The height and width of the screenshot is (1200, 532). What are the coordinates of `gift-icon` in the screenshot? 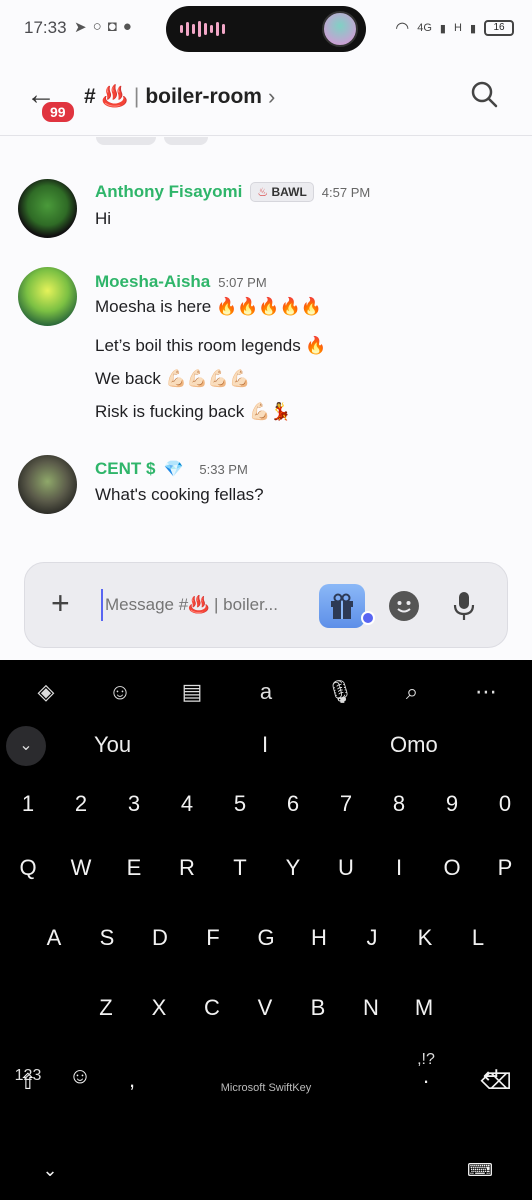 It's located at (342, 606).